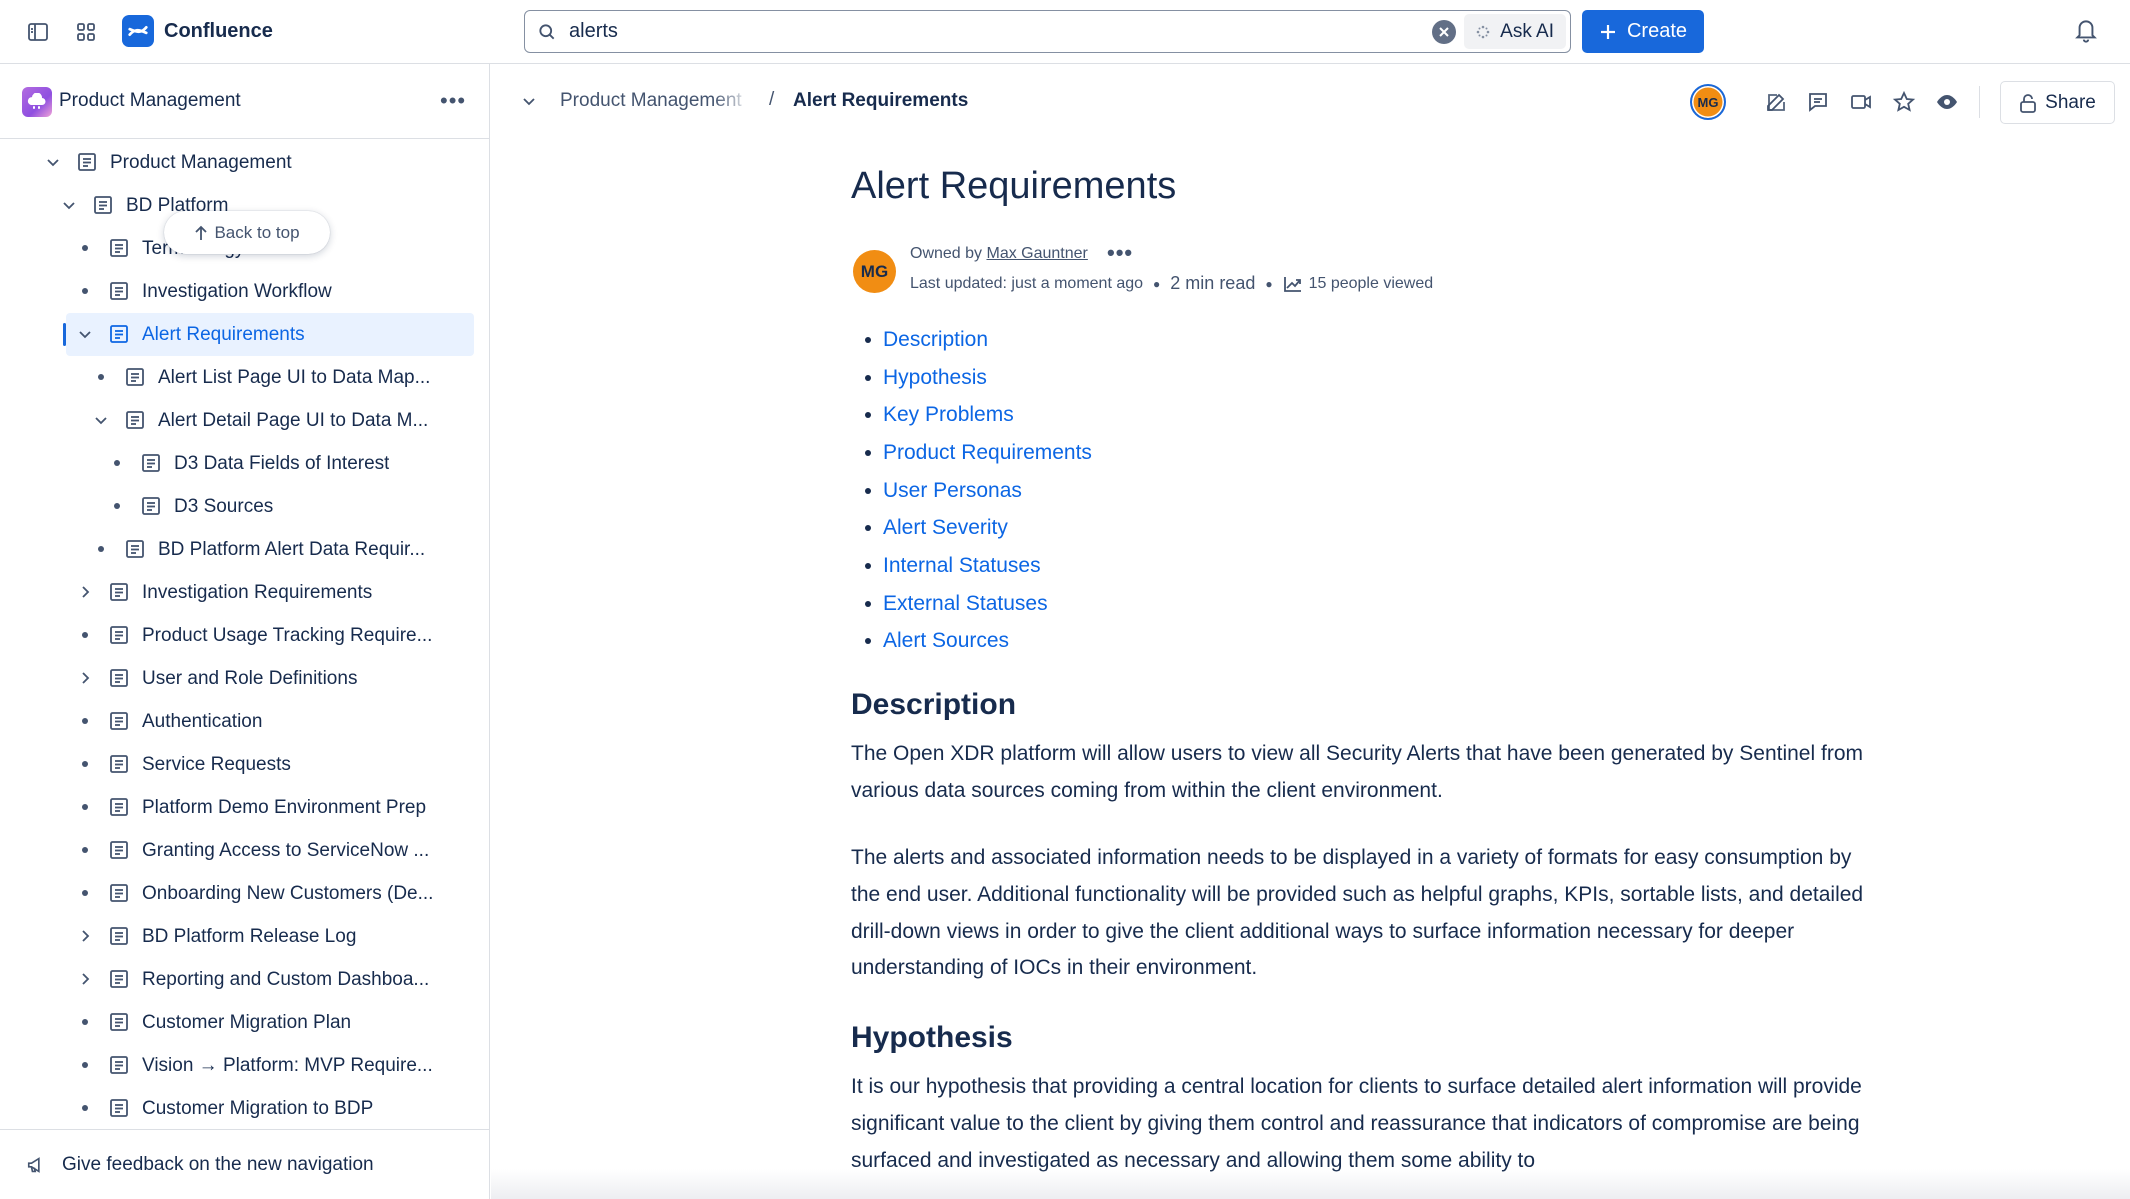 The image size is (2130, 1199). What do you see at coordinates (1444, 31) in the screenshot?
I see `clear-icon` at bounding box center [1444, 31].